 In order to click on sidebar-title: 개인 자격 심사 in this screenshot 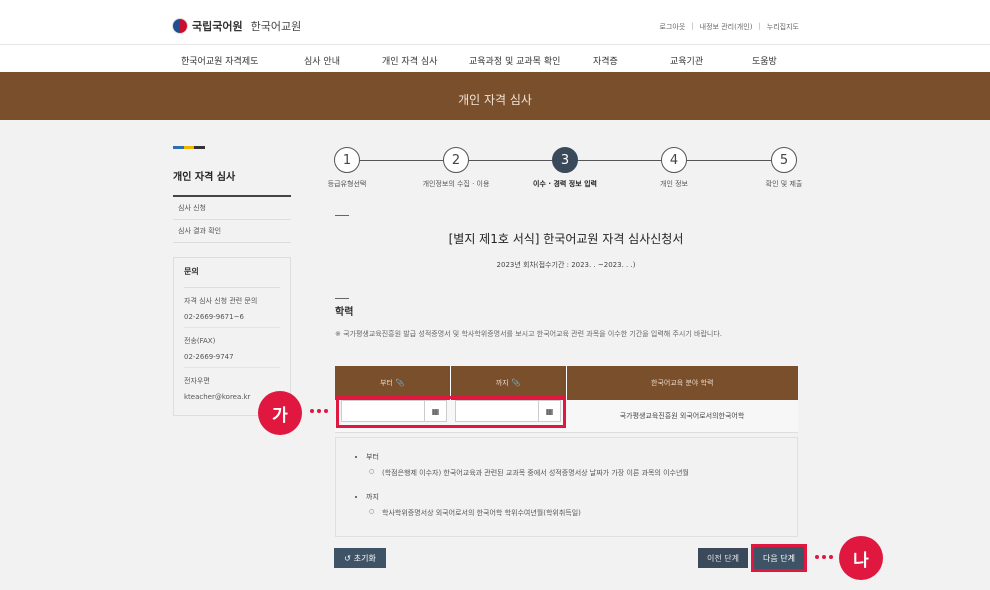, I will do `click(232, 182)`.